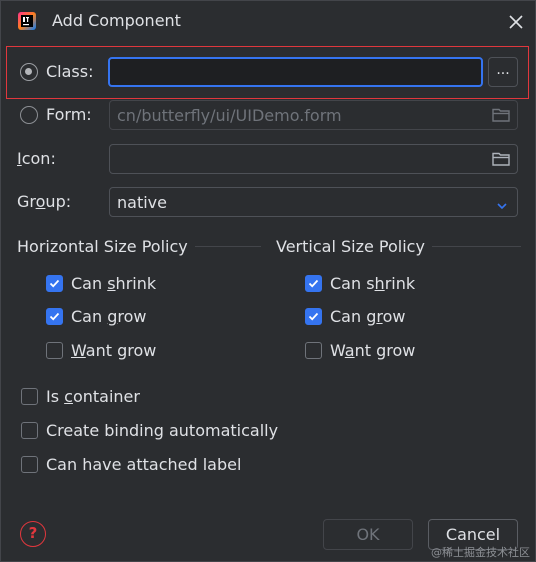 This screenshot has width=536, height=562. I want to click on class-input, so click(295, 72).